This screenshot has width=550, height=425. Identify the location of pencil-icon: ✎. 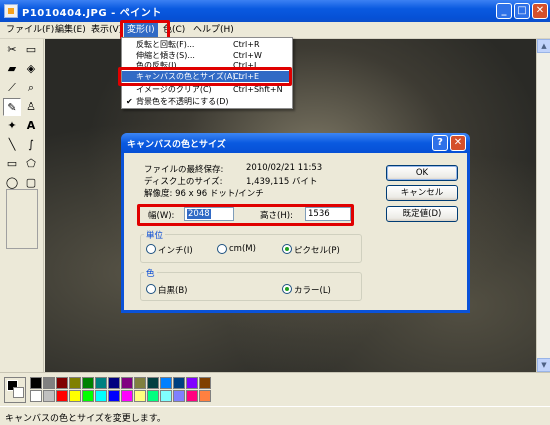
(12, 107).